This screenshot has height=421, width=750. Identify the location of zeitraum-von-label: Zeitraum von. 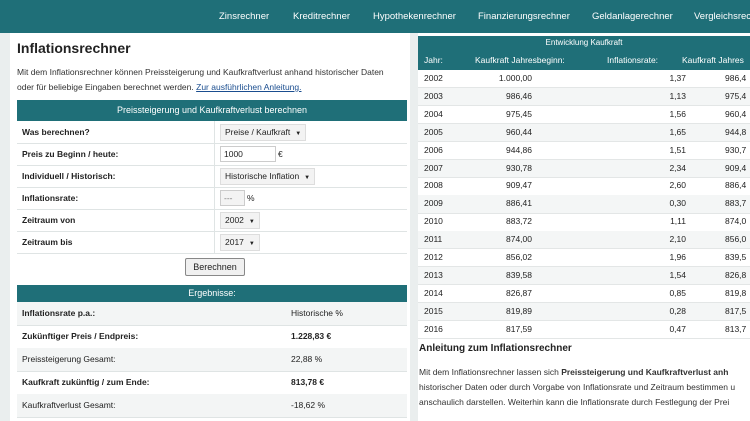
(49, 220).